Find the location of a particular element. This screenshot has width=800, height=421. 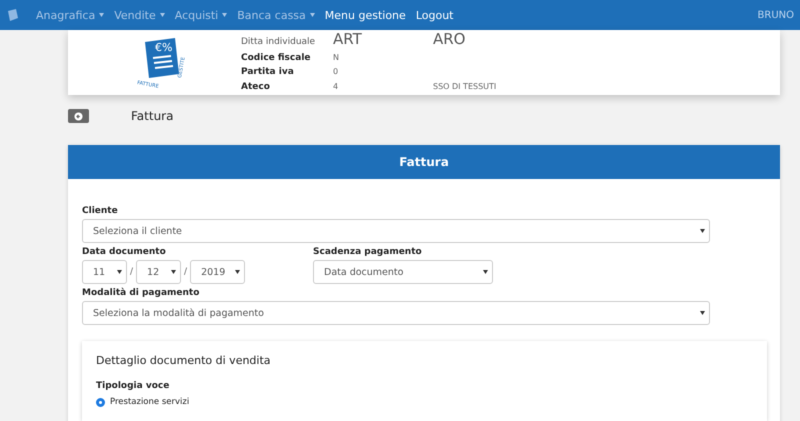

logo-icon is located at coordinates (13, 15).